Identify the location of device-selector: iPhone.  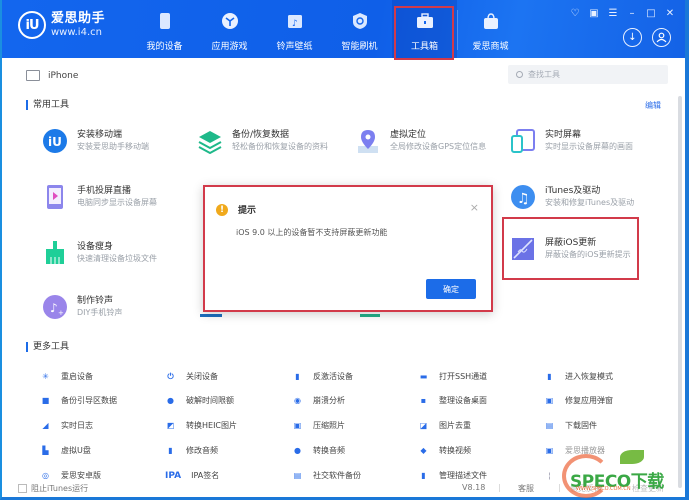
(52, 75).